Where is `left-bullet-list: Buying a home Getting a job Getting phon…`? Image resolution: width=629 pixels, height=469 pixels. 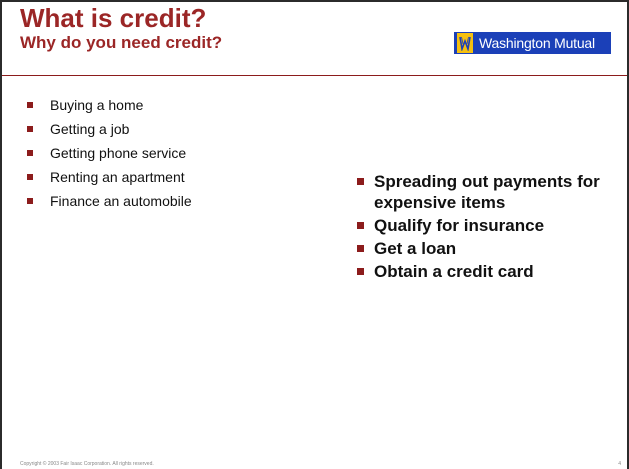
left-bullet-list: Buying a home Getting a job Getting phon… is located at coordinates (109, 153).